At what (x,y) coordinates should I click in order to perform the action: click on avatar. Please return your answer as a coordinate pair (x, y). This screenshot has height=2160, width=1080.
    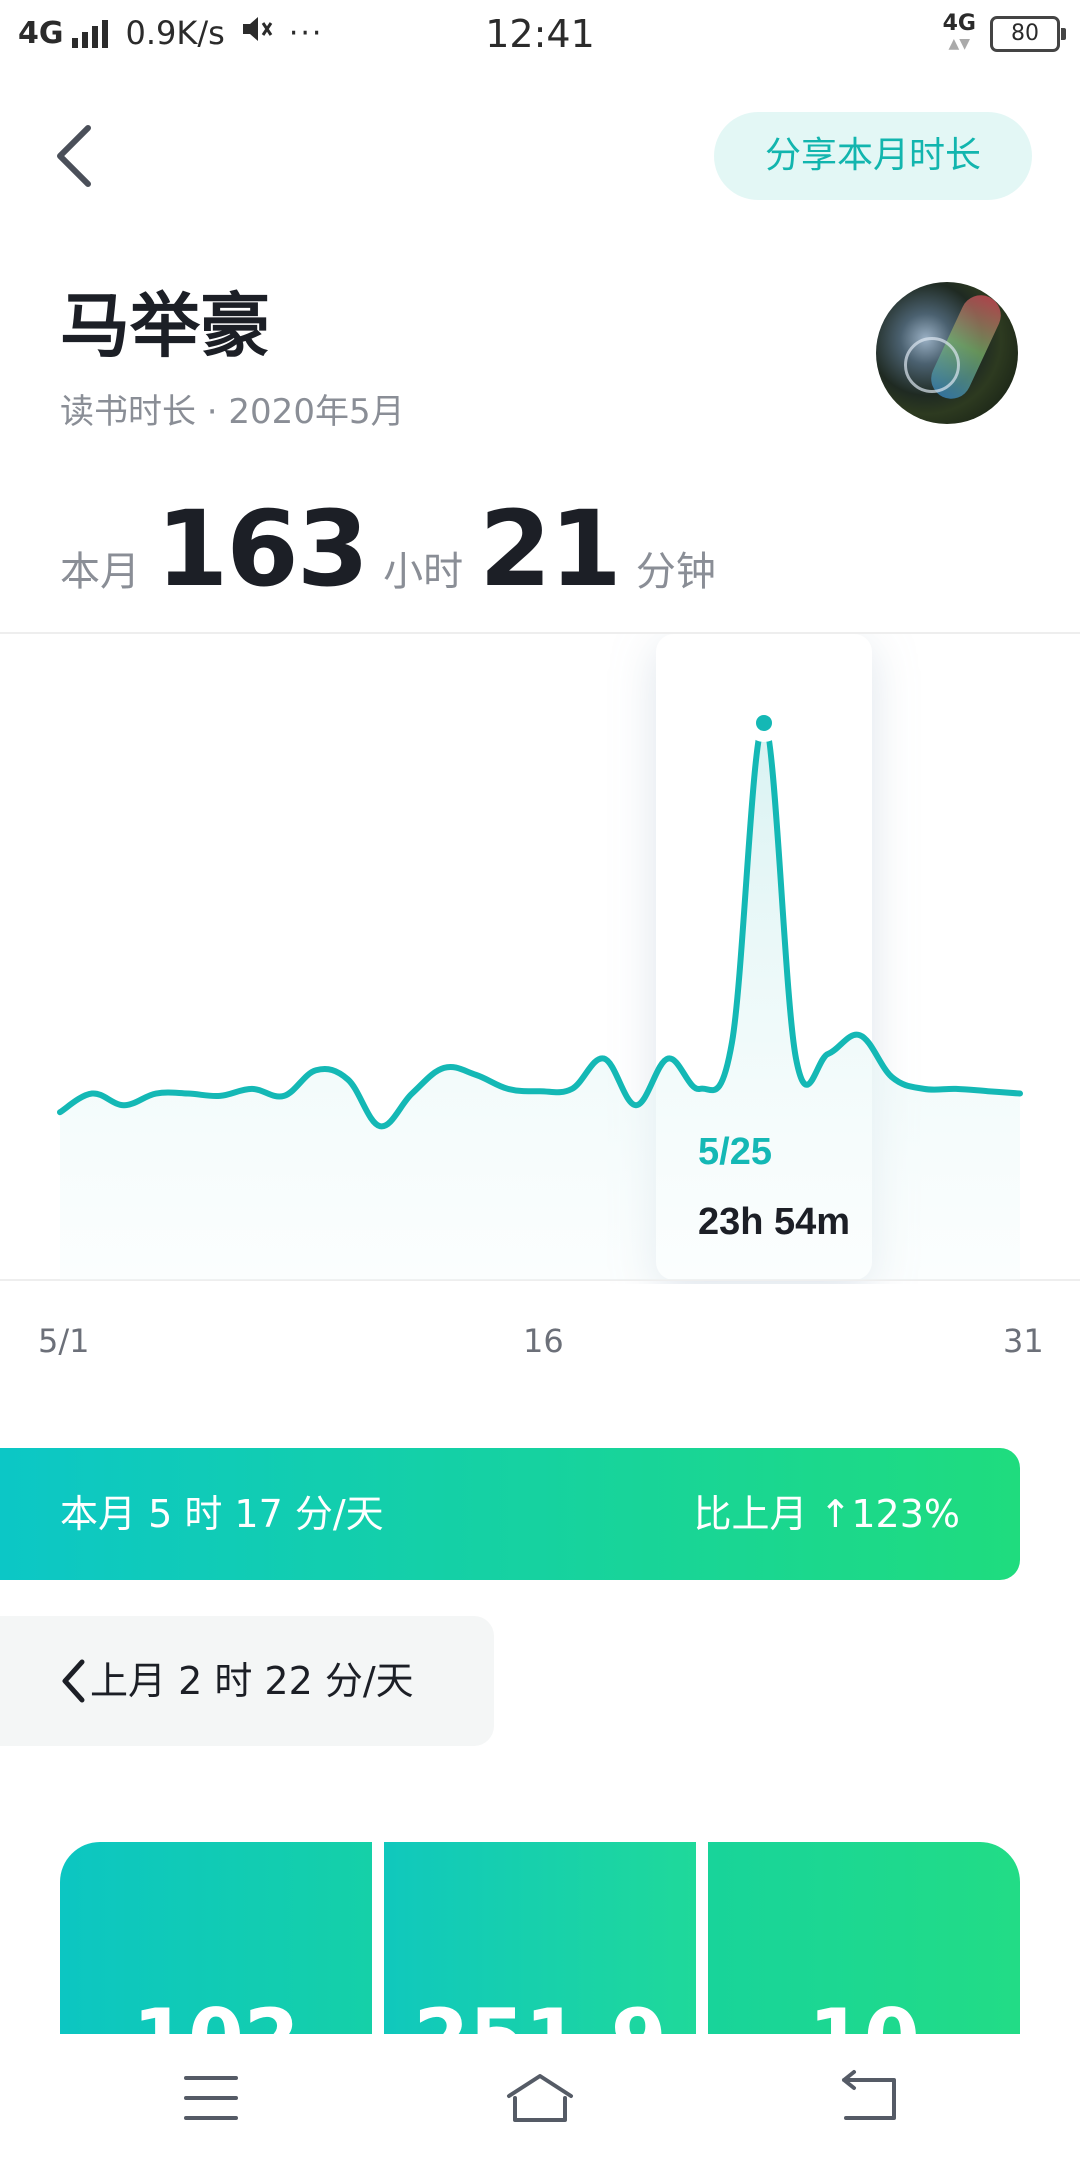
    Looking at the image, I should click on (947, 353).